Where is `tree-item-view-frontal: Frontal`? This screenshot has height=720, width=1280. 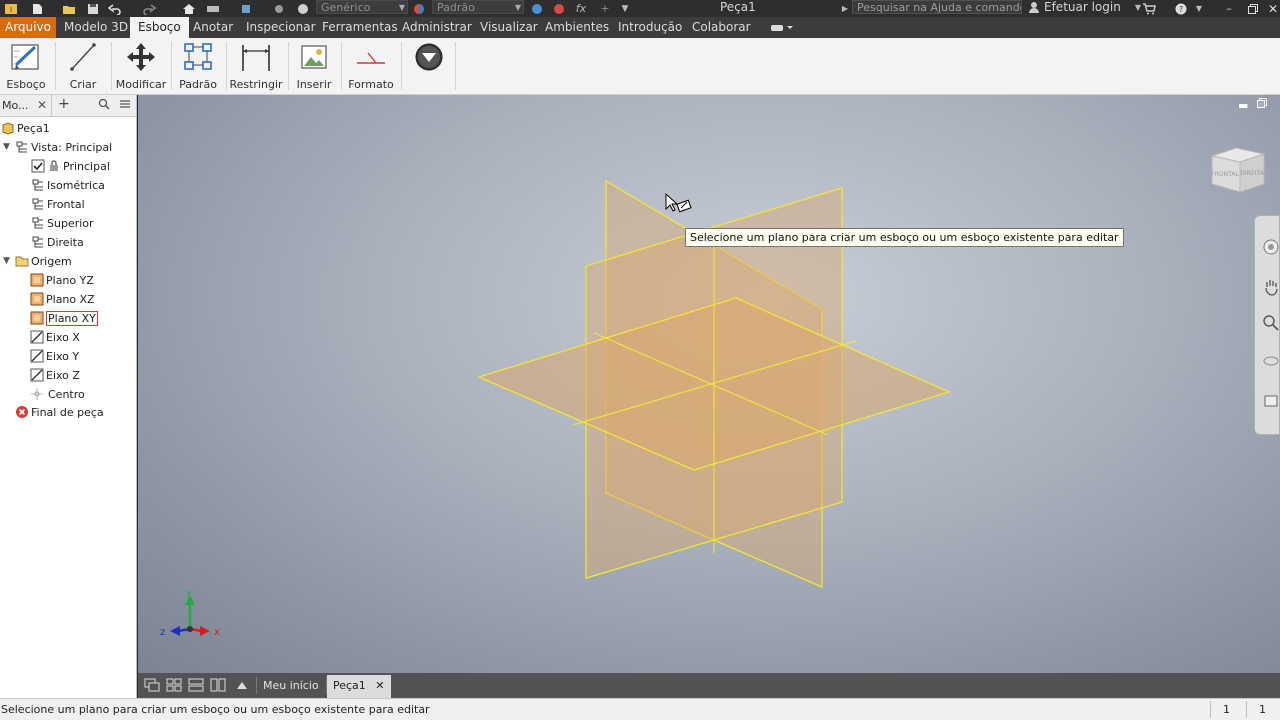 tree-item-view-frontal: Frontal is located at coordinates (58, 204).